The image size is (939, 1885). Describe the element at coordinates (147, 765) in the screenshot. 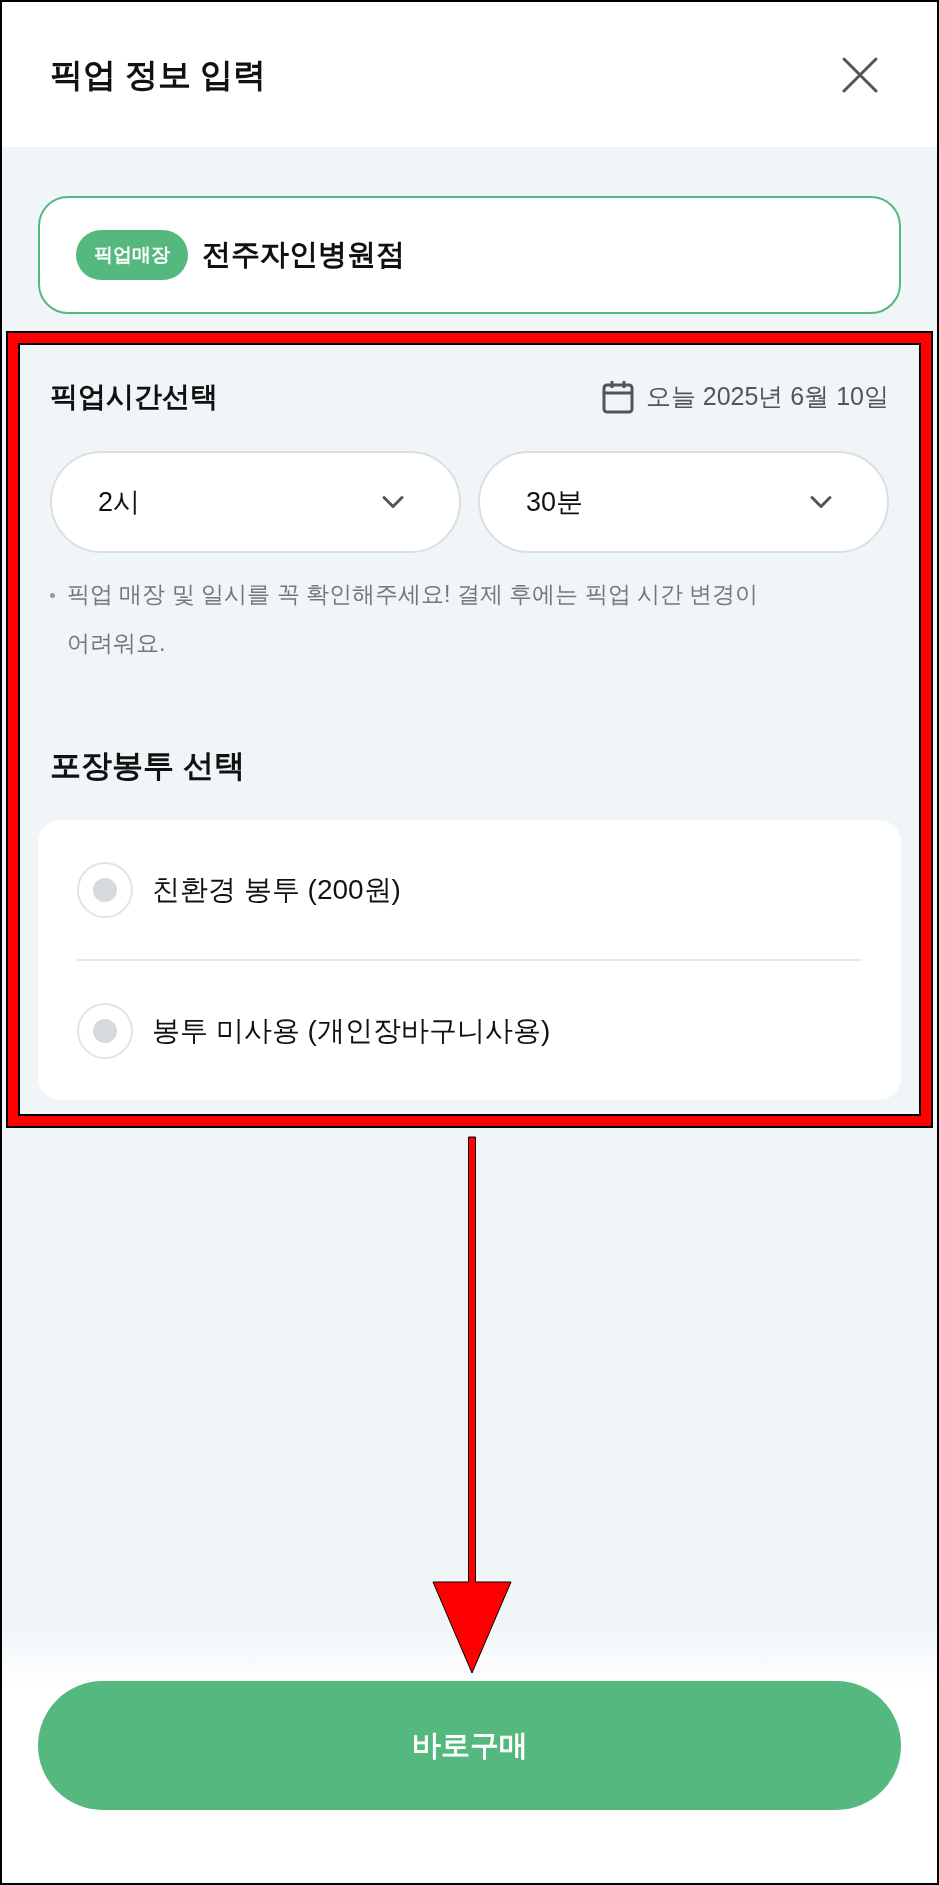

I see `section-title: 포장봉투 선택` at that location.